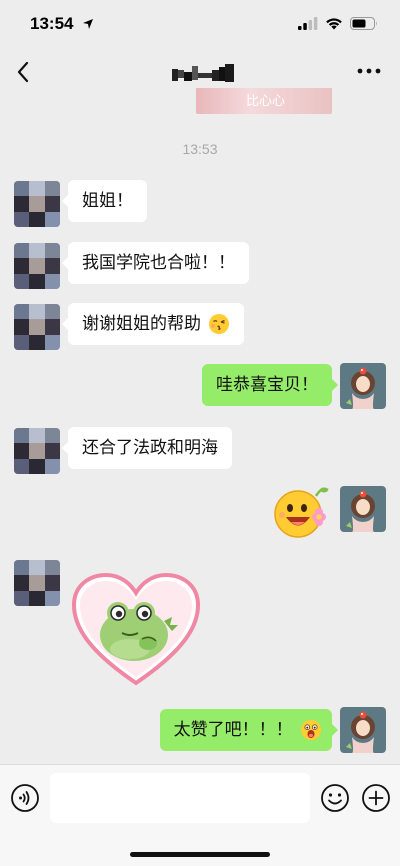 This screenshot has height=866, width=400. What do you see at coordinates (107, 201) in the screenshot?
I see `message-text: 姐姐！` at bounding box center [107, 201].